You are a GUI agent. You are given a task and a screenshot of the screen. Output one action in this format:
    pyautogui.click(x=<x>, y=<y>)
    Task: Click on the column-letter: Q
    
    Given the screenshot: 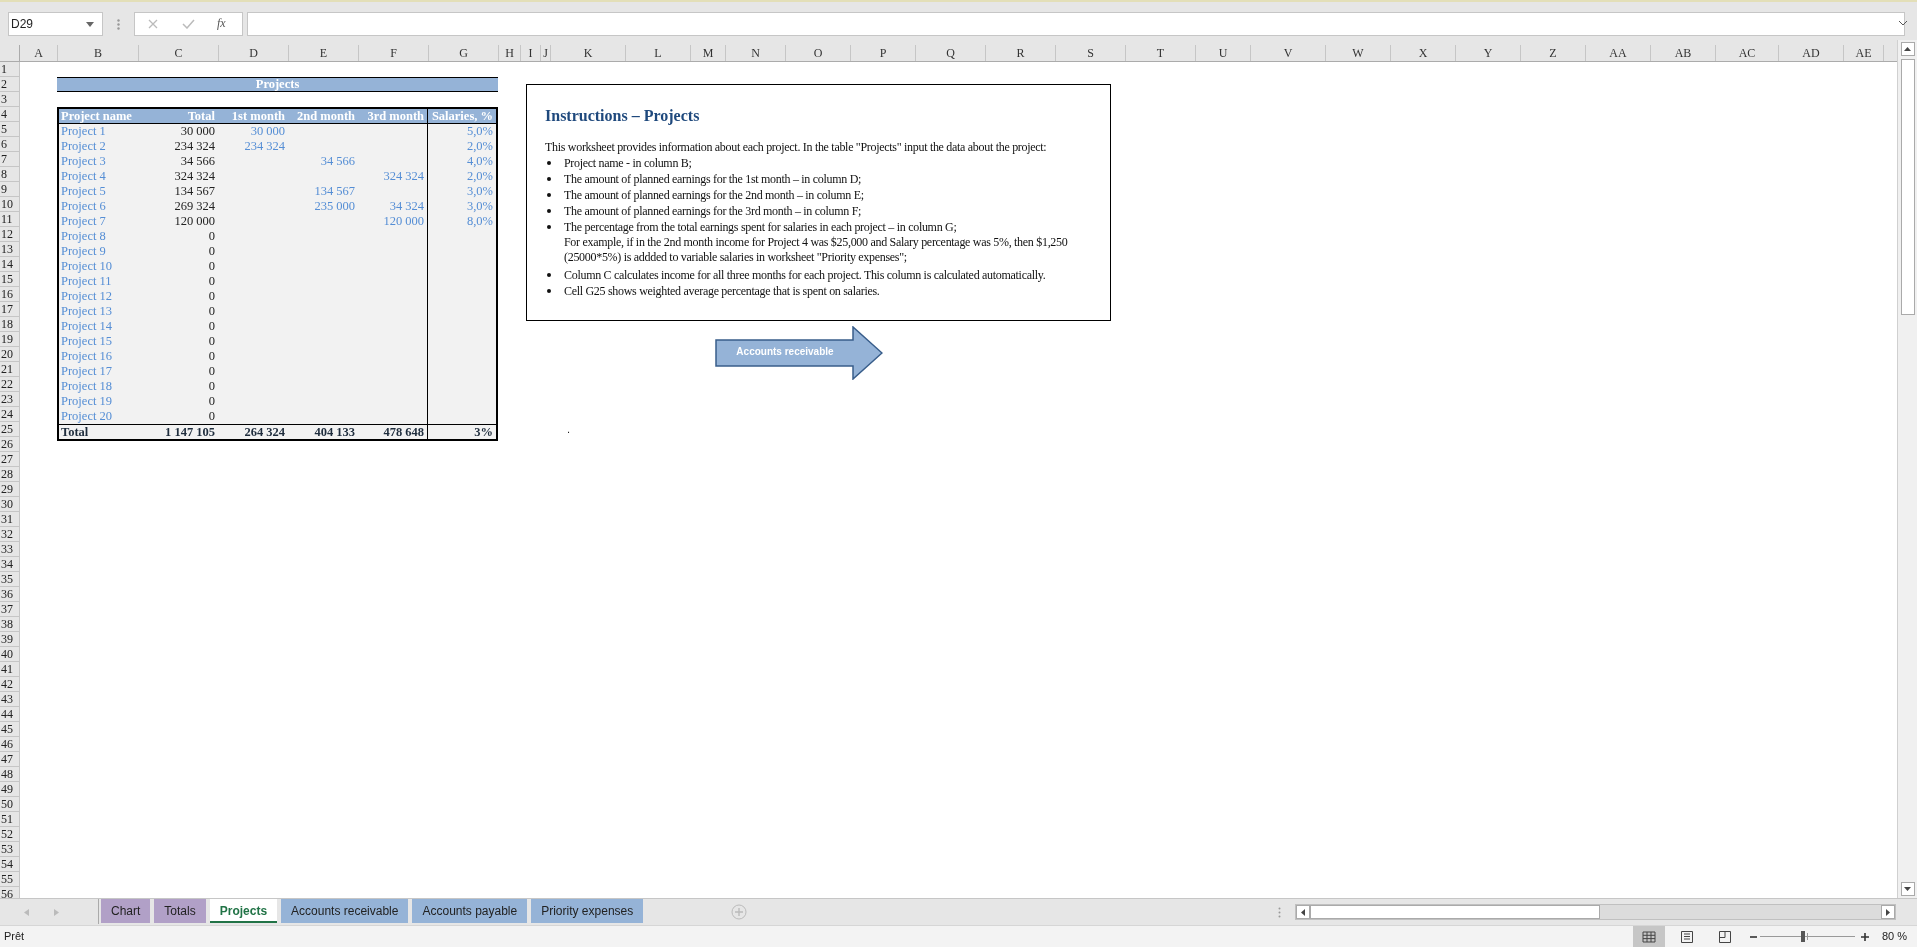 What is the action you would take?
    pyautogui.click(x=951, y=53)
    